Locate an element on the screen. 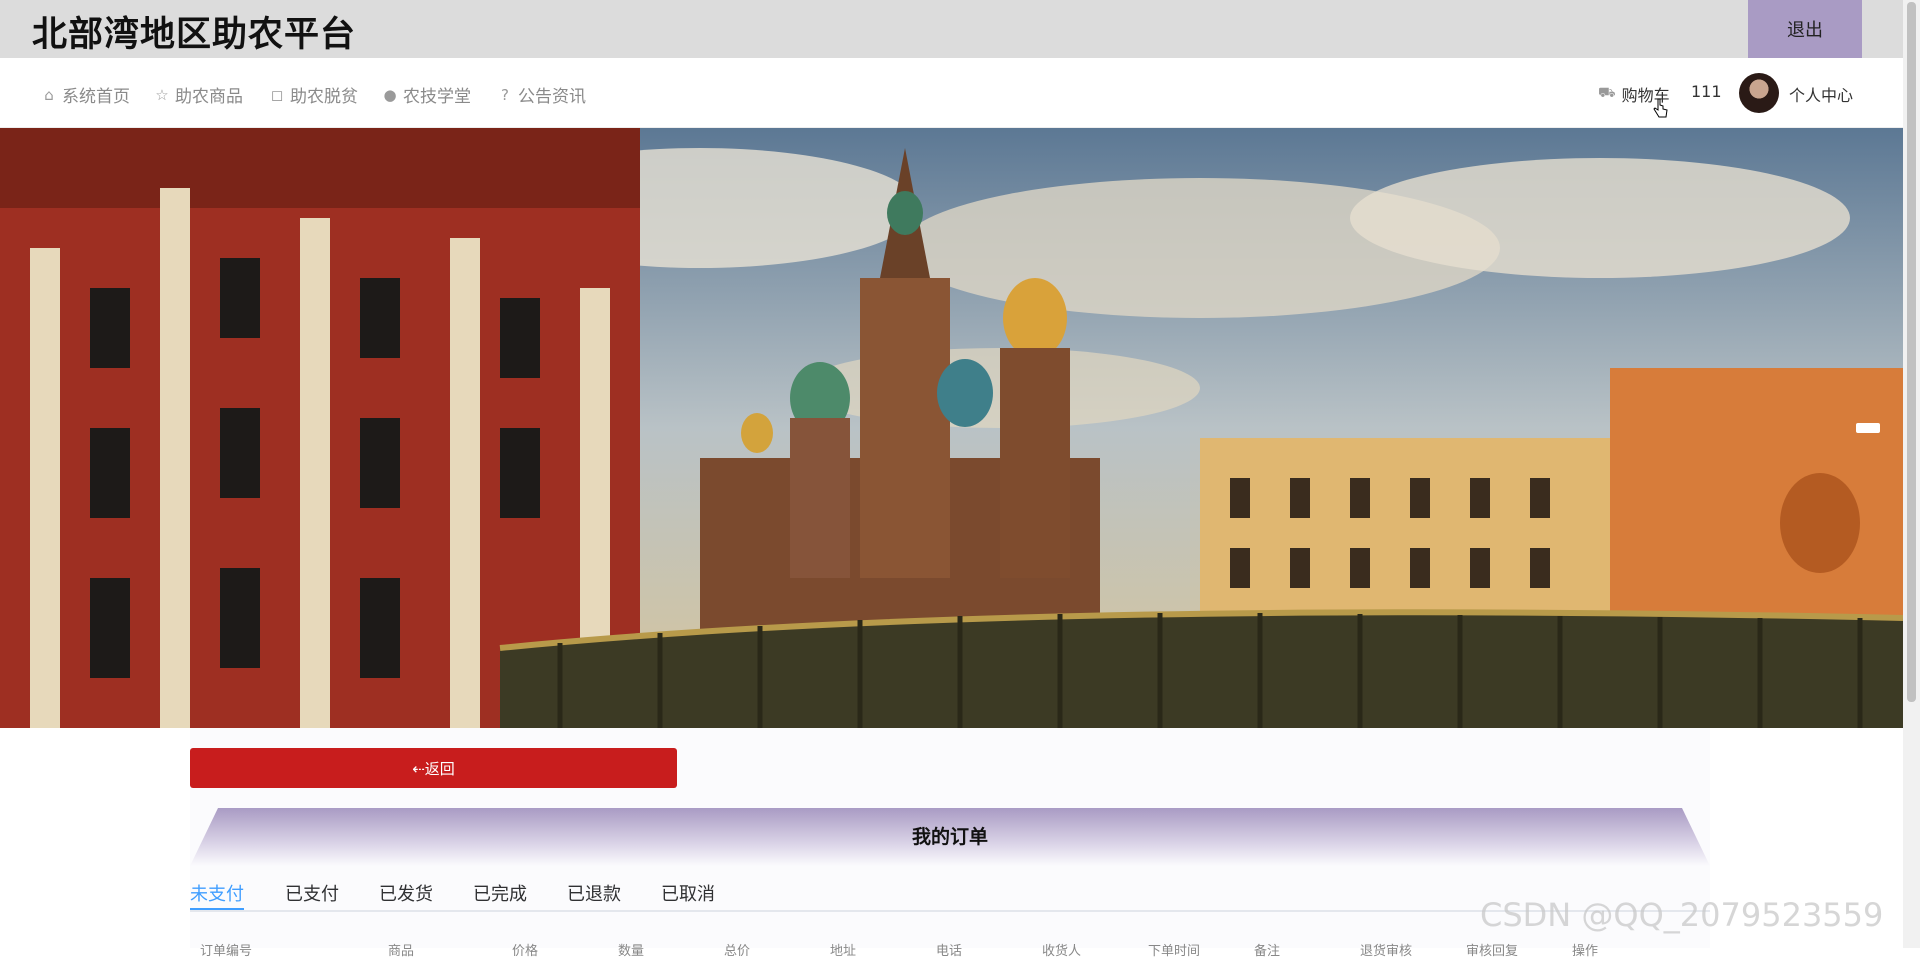 The height and width of the screenshot is (959, 1920). nav-item-agri-school: ● 农技学堂 is located at coordinates (426, 95).